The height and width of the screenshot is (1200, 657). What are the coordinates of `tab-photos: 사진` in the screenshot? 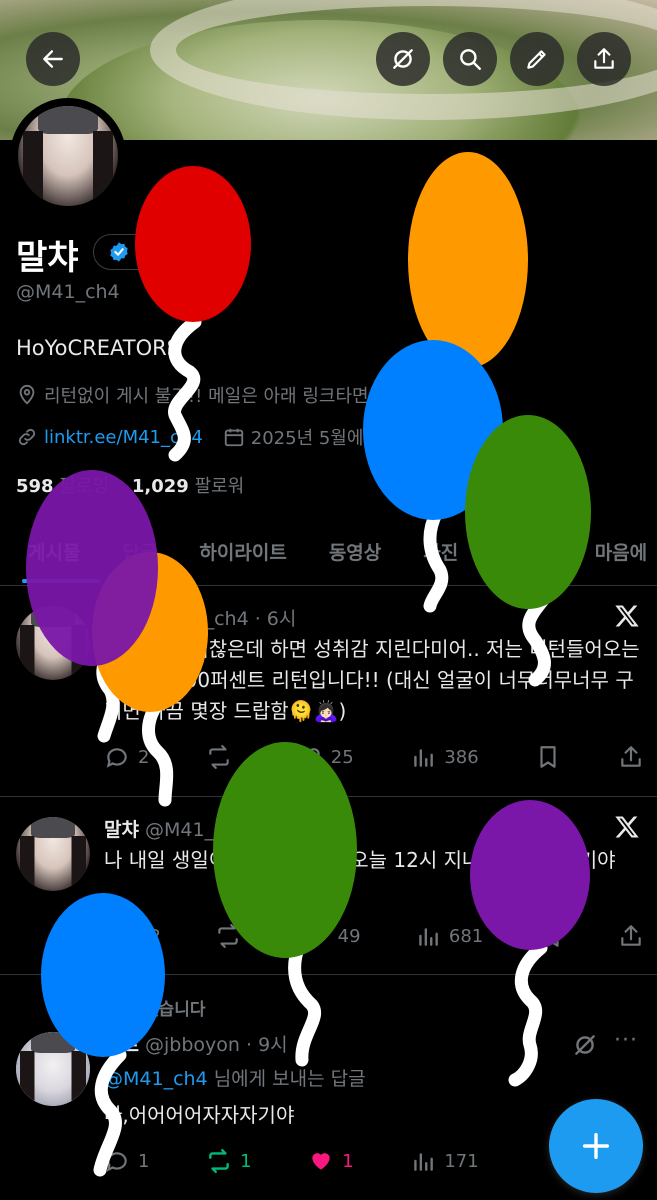 It's located at (433, 556).